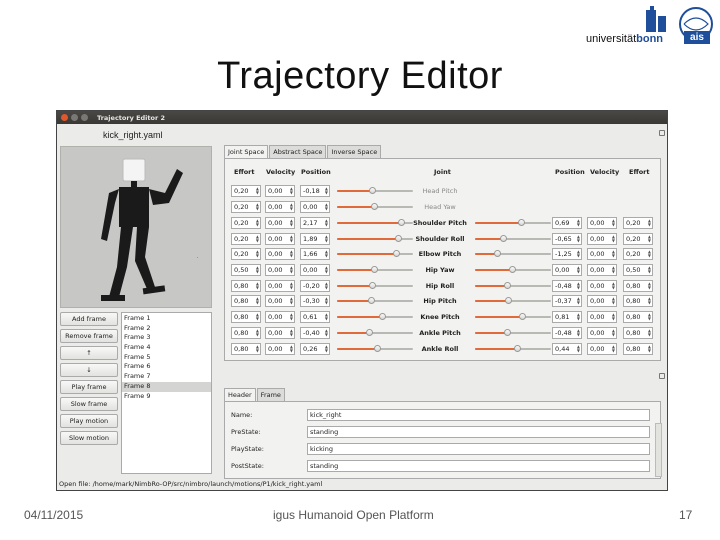 The image size is (720, 540). What do you see at coordinates (315, 239) in the screenshot?
I see `left-position-spinbox: 1,89 ▲ ▼` at bounding box center [315, 239].